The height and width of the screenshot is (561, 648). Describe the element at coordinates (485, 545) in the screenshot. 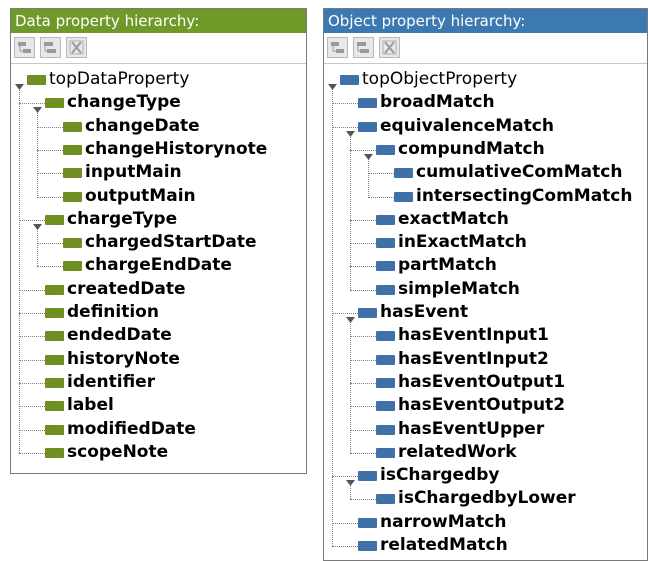

I see `tree-item: relatedMatch` at that location.